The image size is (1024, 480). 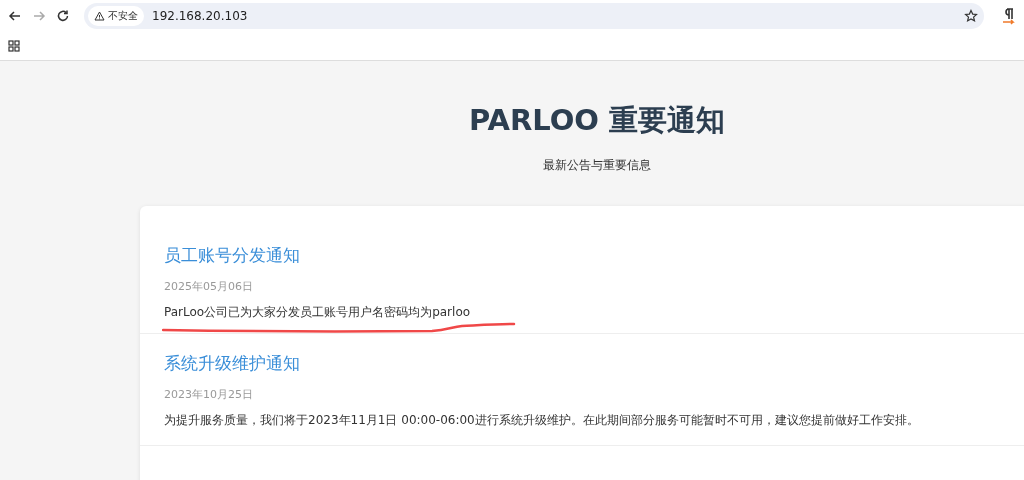 I want to click on back-icon, so click(x=15, y=16).